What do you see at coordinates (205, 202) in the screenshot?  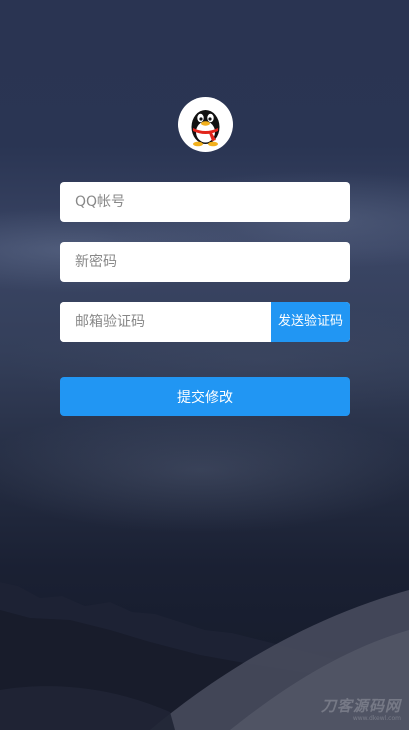 I see `qq-account-input` at bounding box center [205, 202].